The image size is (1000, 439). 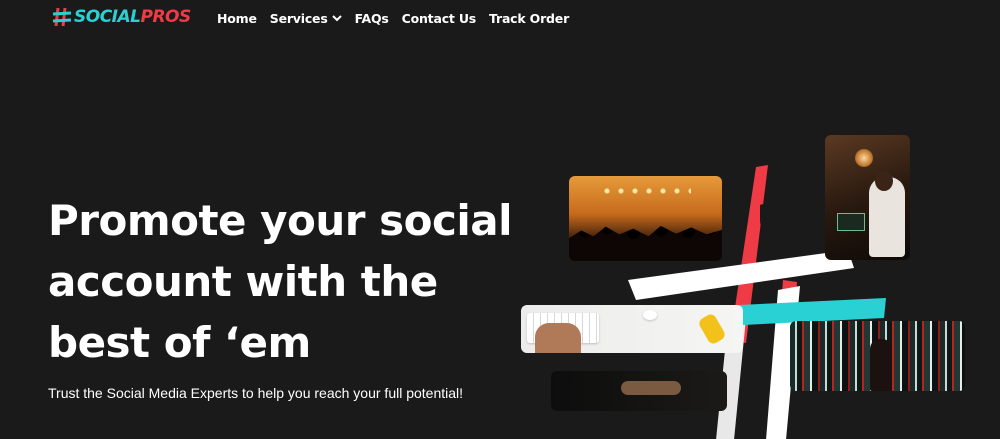 I want to click on nav-contact-us: Contact Us, so click(x=439, y=18).